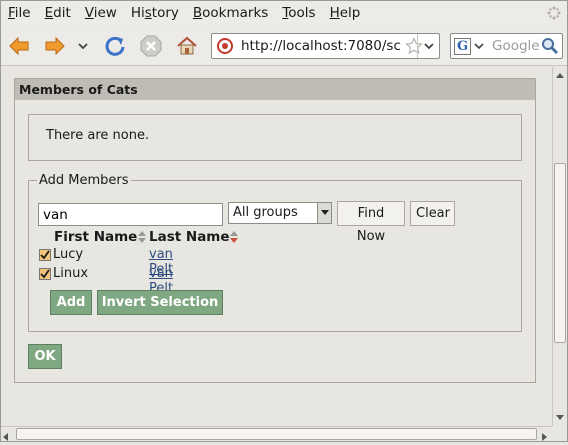 The height and width of the screenshot is (445, 568). I want to click on scroll-down-button, so click(560, 417).